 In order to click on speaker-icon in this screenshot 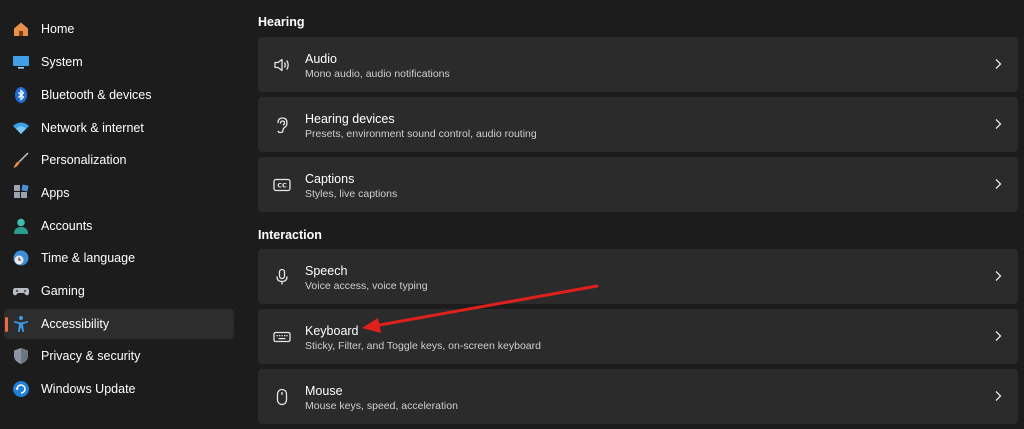, I will do `click(282, 65)`.